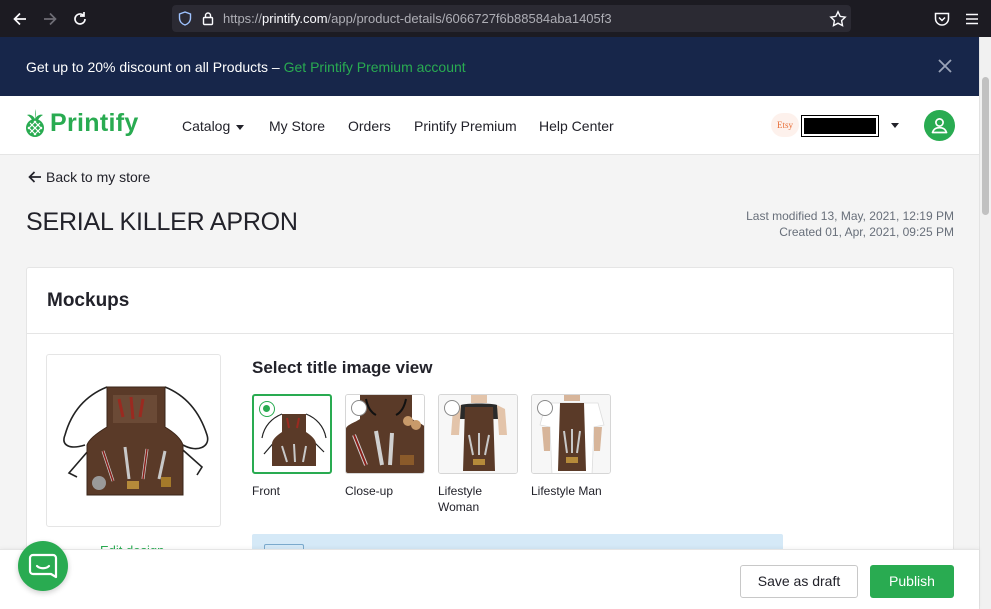 The width and height of the screenshot is (991, 609). Describe the element at coordinates (912, 581) in the screenshot. I see `publish-button: Publish` at that location.